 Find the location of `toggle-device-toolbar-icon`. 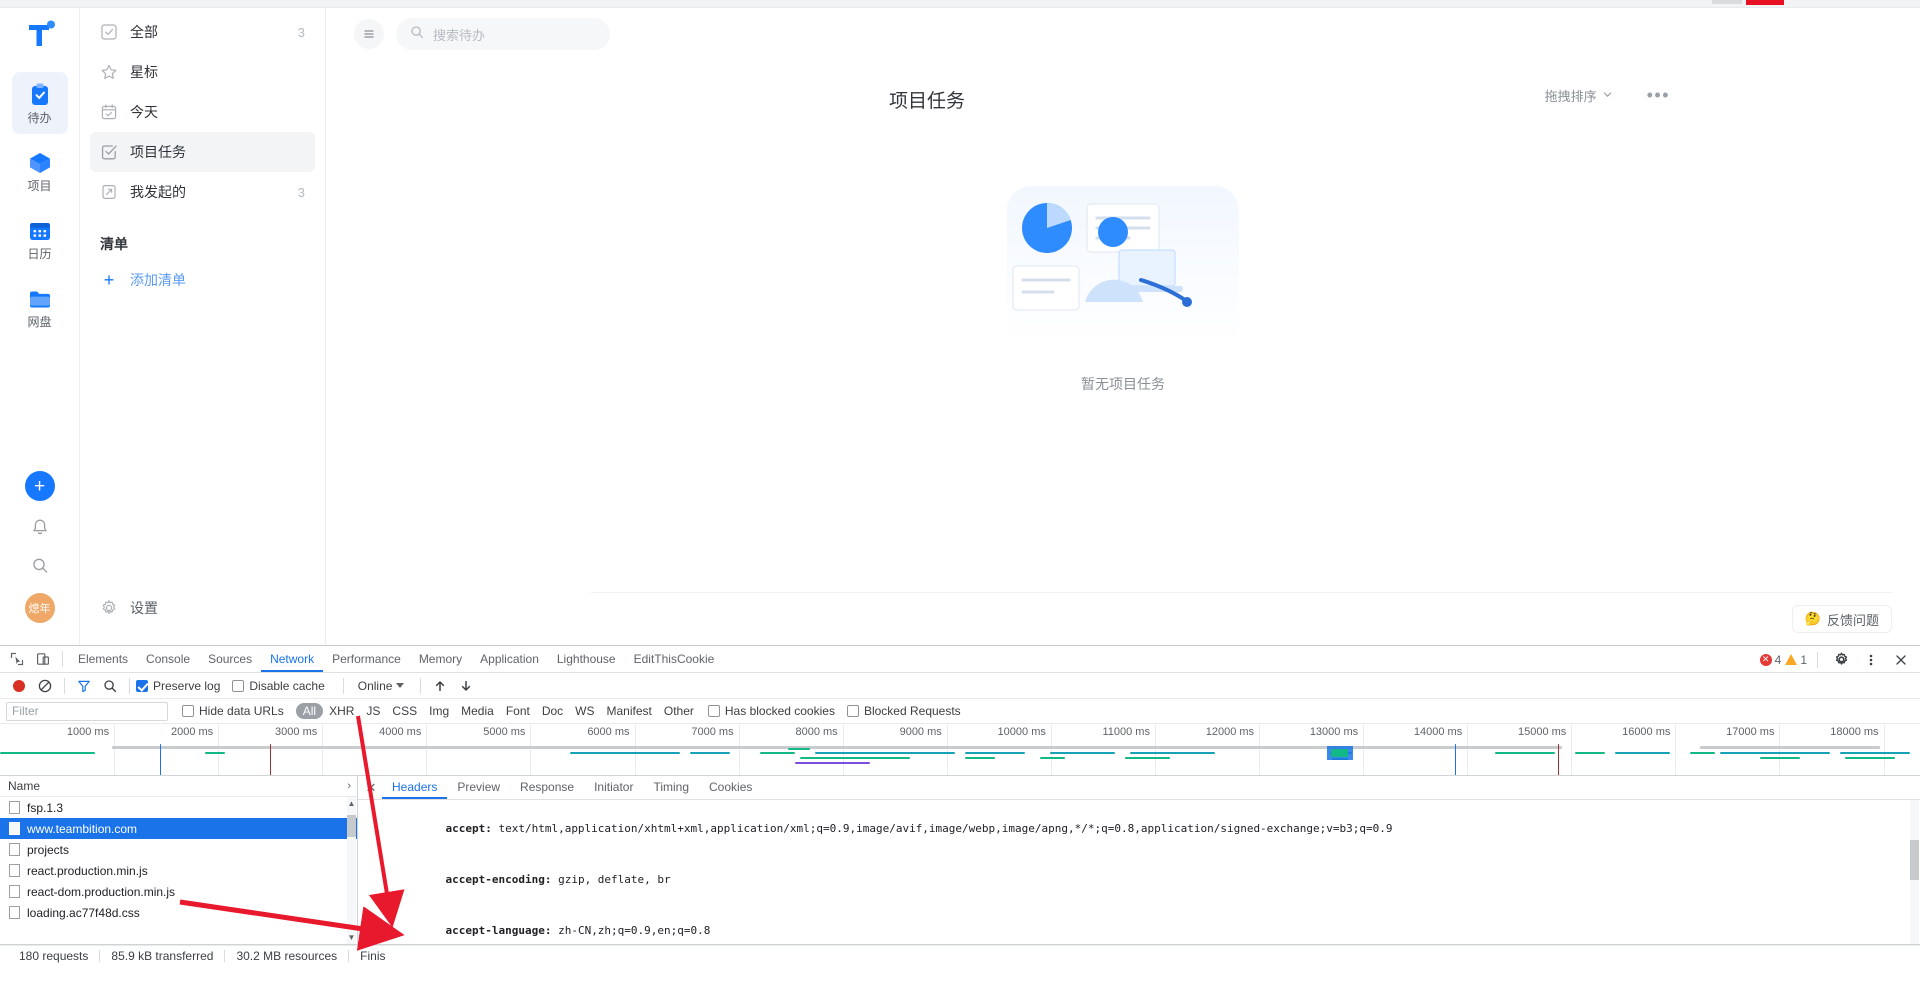

toggle-device-toolbar-icon is located at coordinates (43, 659).